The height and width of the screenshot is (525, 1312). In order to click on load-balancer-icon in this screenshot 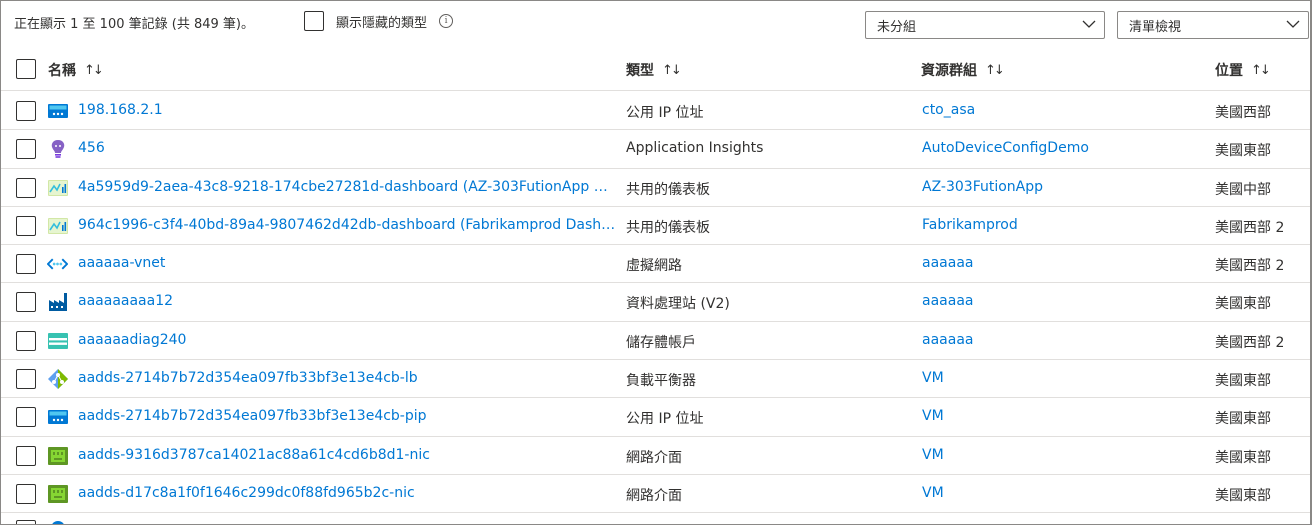, I will do `click(57, 379)`.